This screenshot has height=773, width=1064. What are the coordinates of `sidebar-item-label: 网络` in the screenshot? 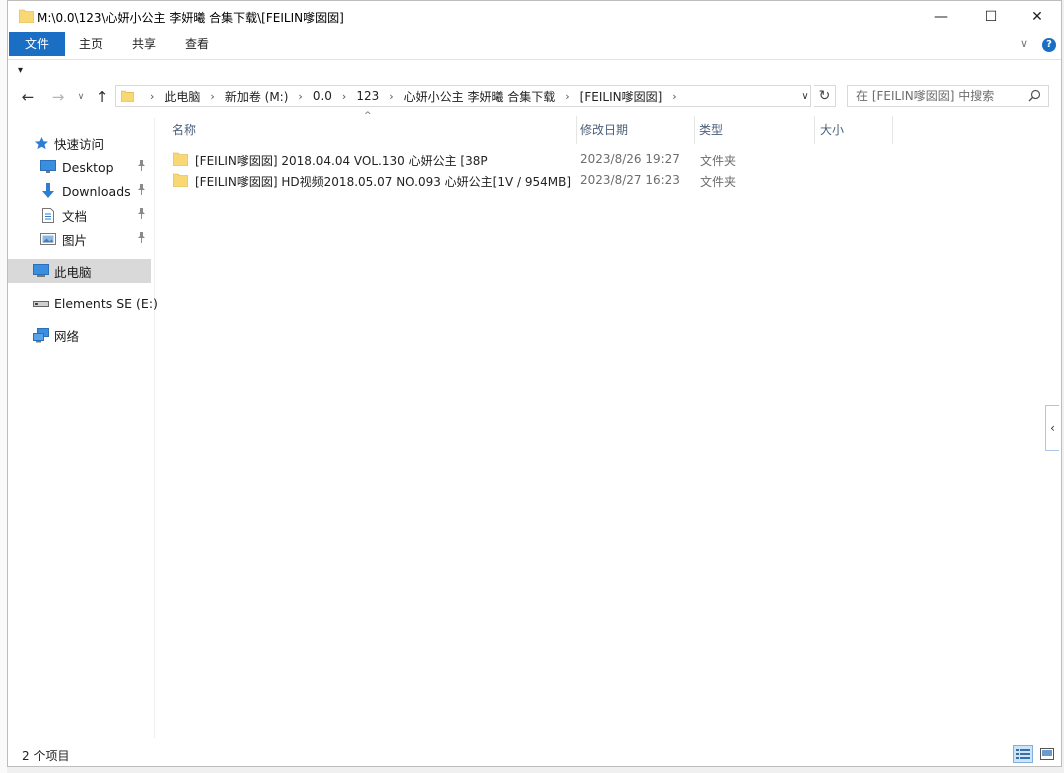 It's located at (67, 336).